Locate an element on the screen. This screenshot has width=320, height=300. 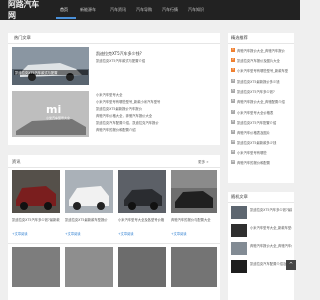
sidebar-thumb-title: 凯迪拉克XT5汽车多少钱?最新款报价 is located at coordinates (271, 209).